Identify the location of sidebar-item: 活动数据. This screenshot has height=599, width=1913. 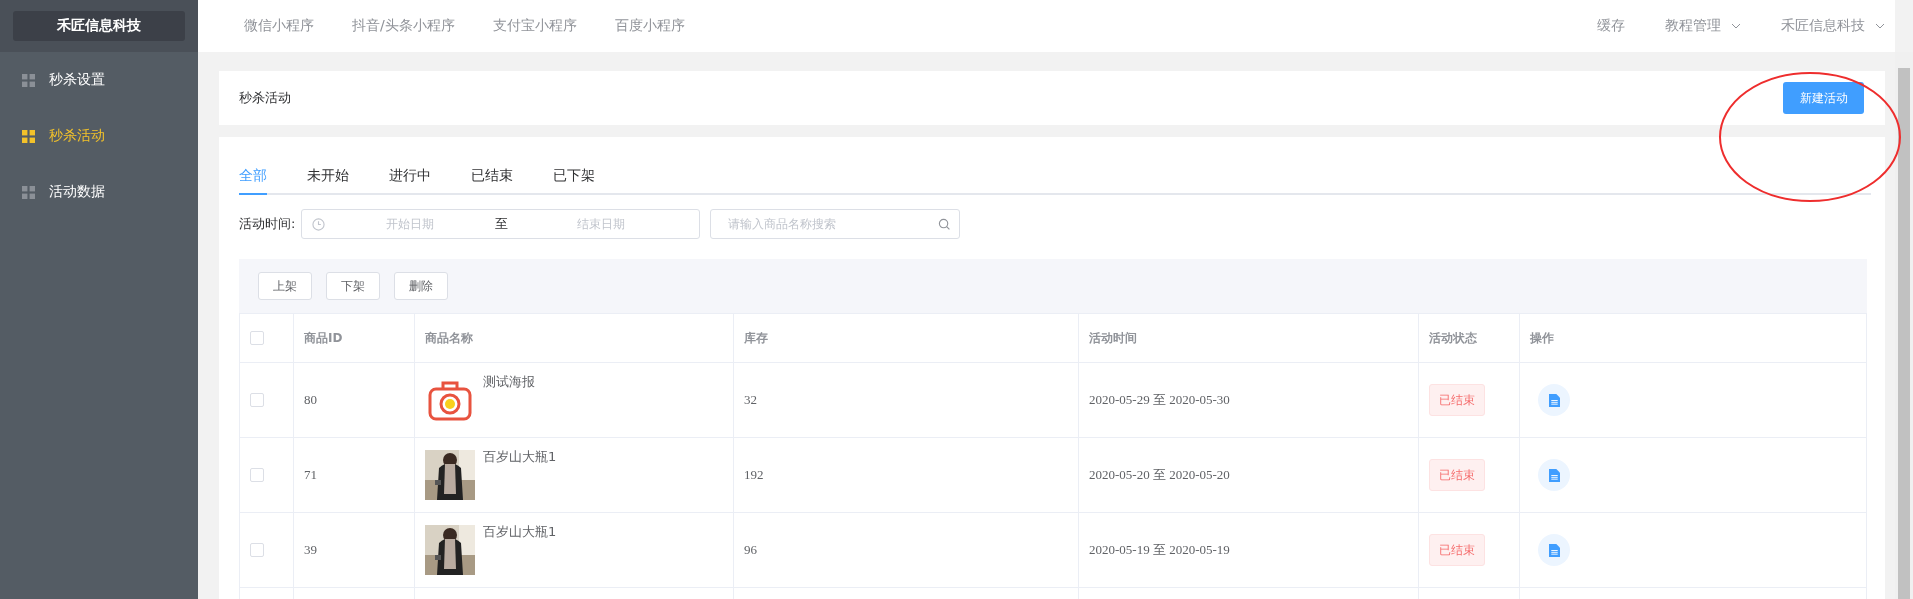
(99, 192).